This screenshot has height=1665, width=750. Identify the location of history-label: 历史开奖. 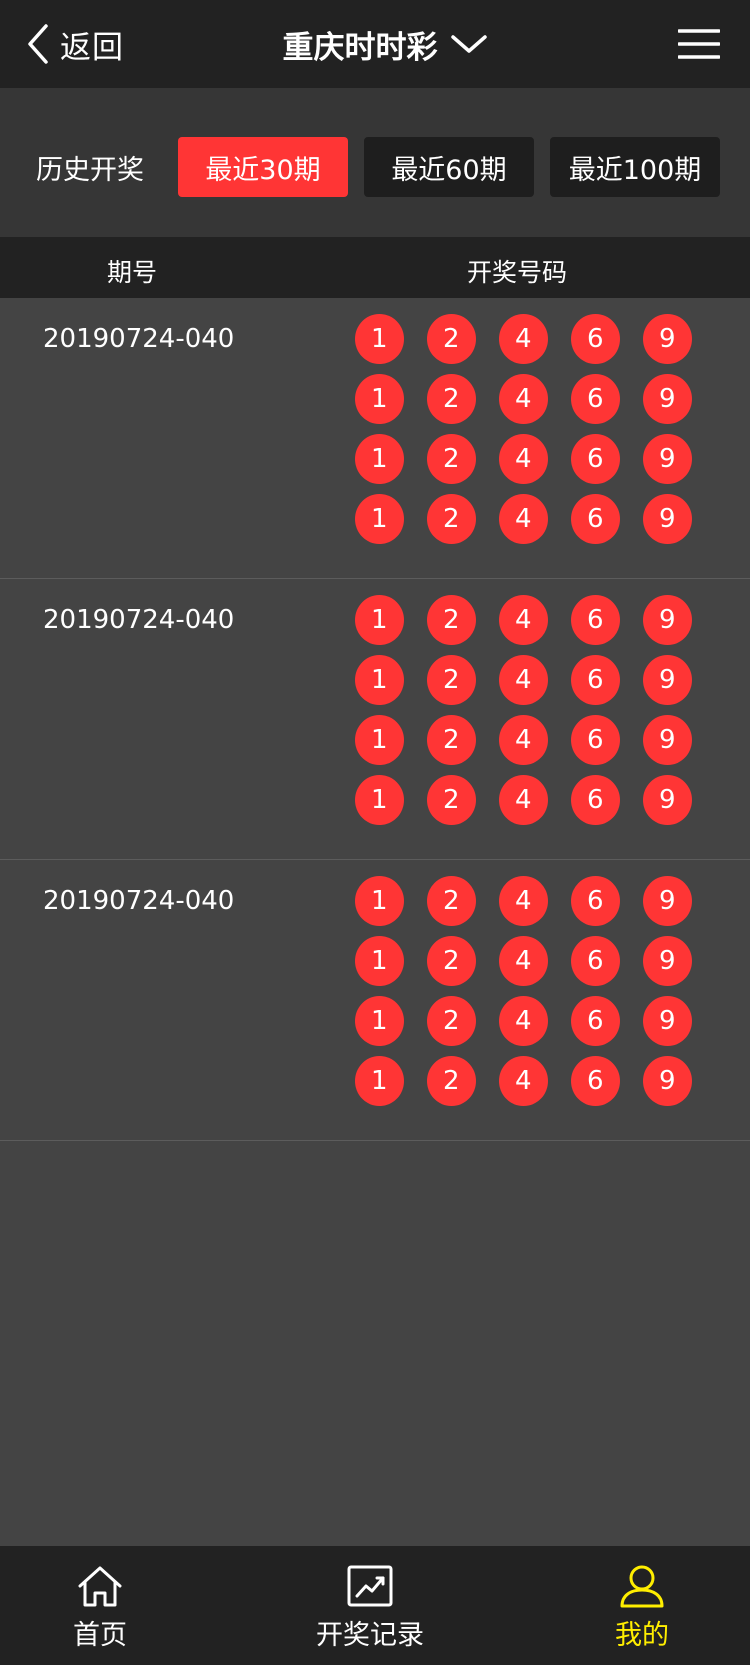
(90, 170).